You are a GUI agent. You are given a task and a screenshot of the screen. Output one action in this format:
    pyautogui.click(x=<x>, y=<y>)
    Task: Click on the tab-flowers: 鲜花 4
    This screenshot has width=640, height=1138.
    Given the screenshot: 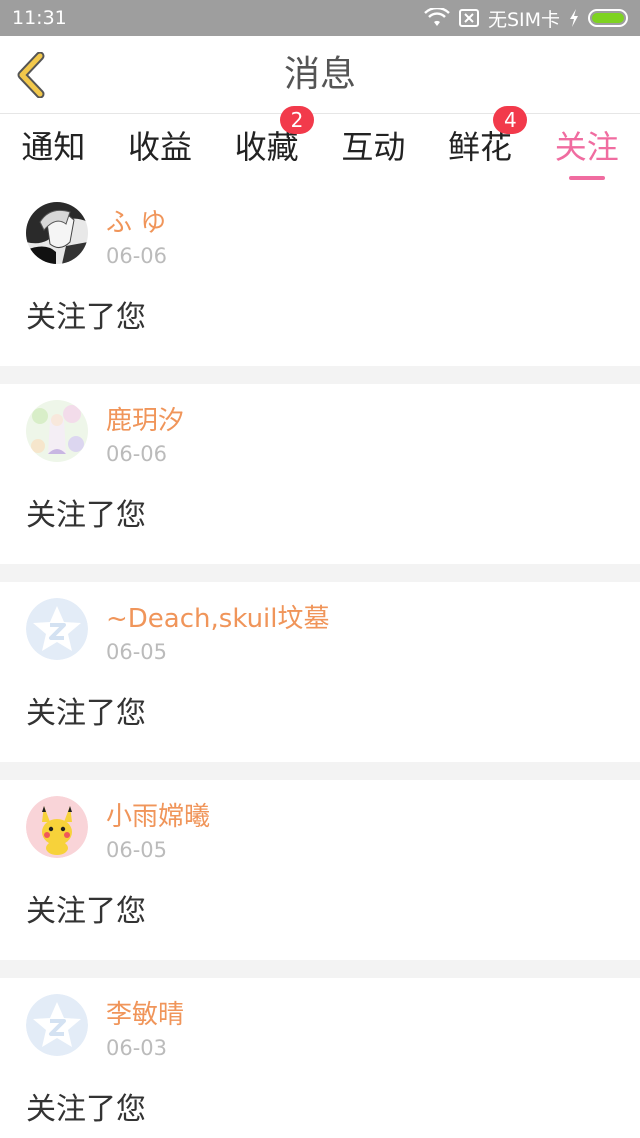 What is the action you would take?
    pyautogui.click(x=480, y=146)
    